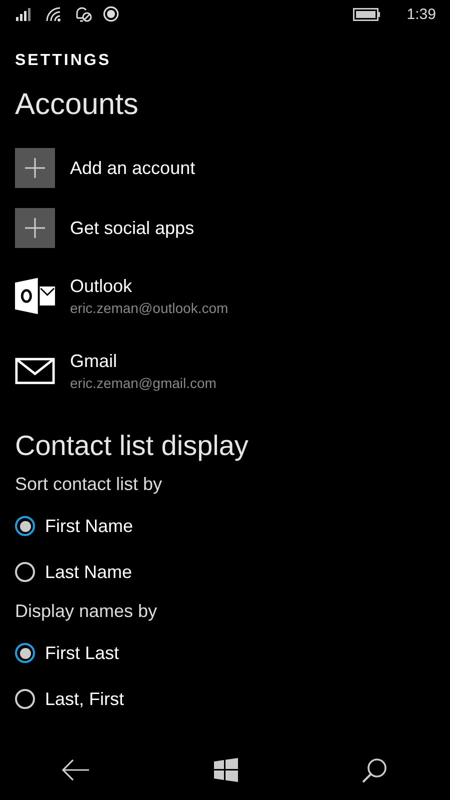 The image size is (450, 800). What do you see at coordinates (366, 14) in the screenshot?
I see `battery-icon` at bounding box center [366, 14].